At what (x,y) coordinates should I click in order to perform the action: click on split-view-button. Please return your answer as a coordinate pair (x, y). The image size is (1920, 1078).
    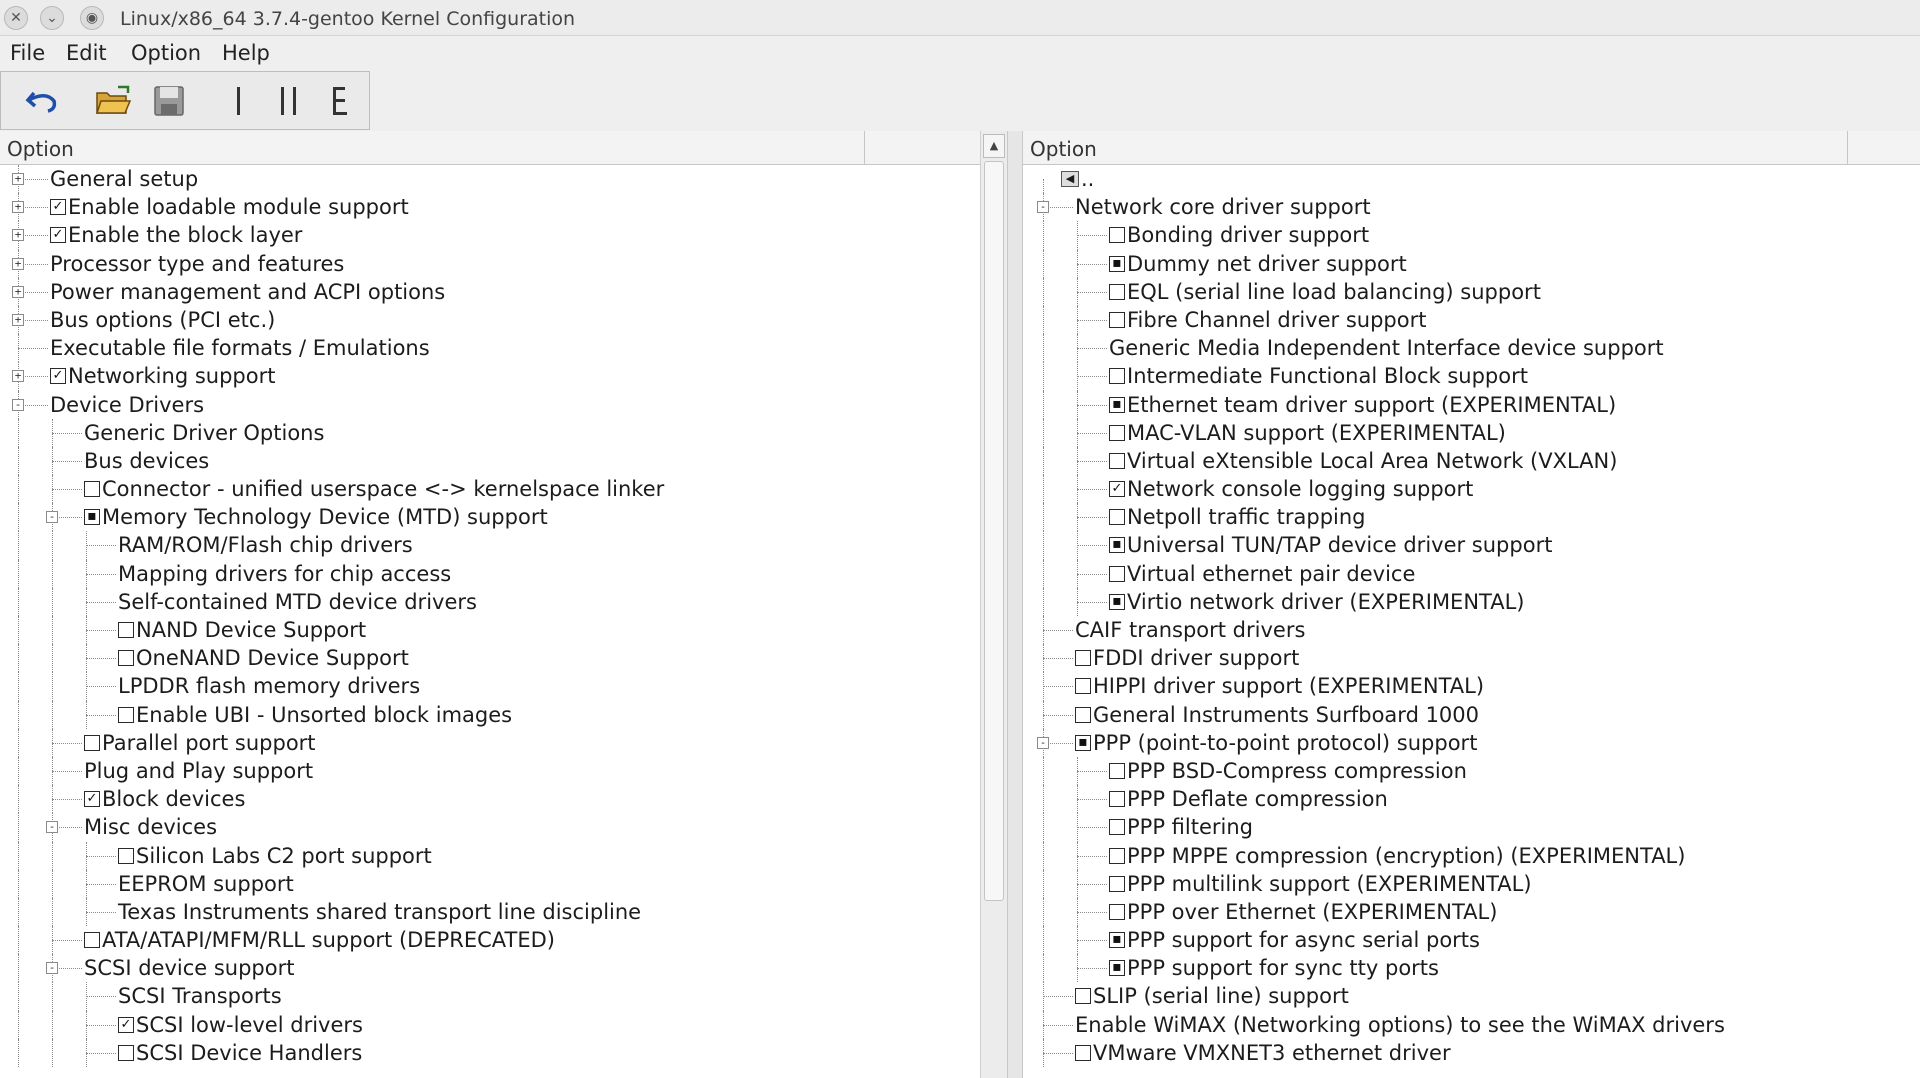
    Looking at the image, I should click on (289, 101).